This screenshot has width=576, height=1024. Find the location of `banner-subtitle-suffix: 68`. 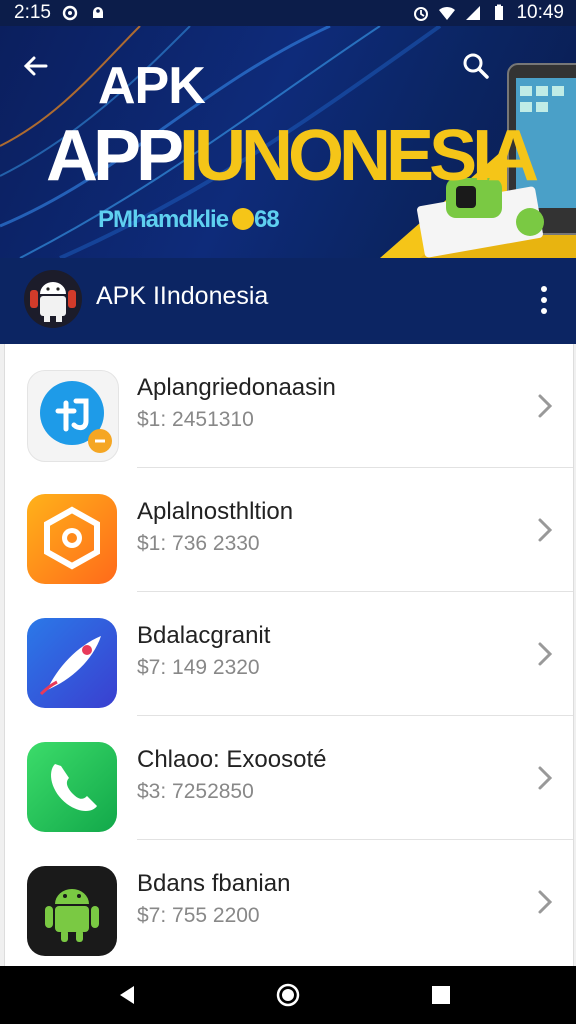

banner-subtitle-suffix: 68 is located at coordinates (267, 219).